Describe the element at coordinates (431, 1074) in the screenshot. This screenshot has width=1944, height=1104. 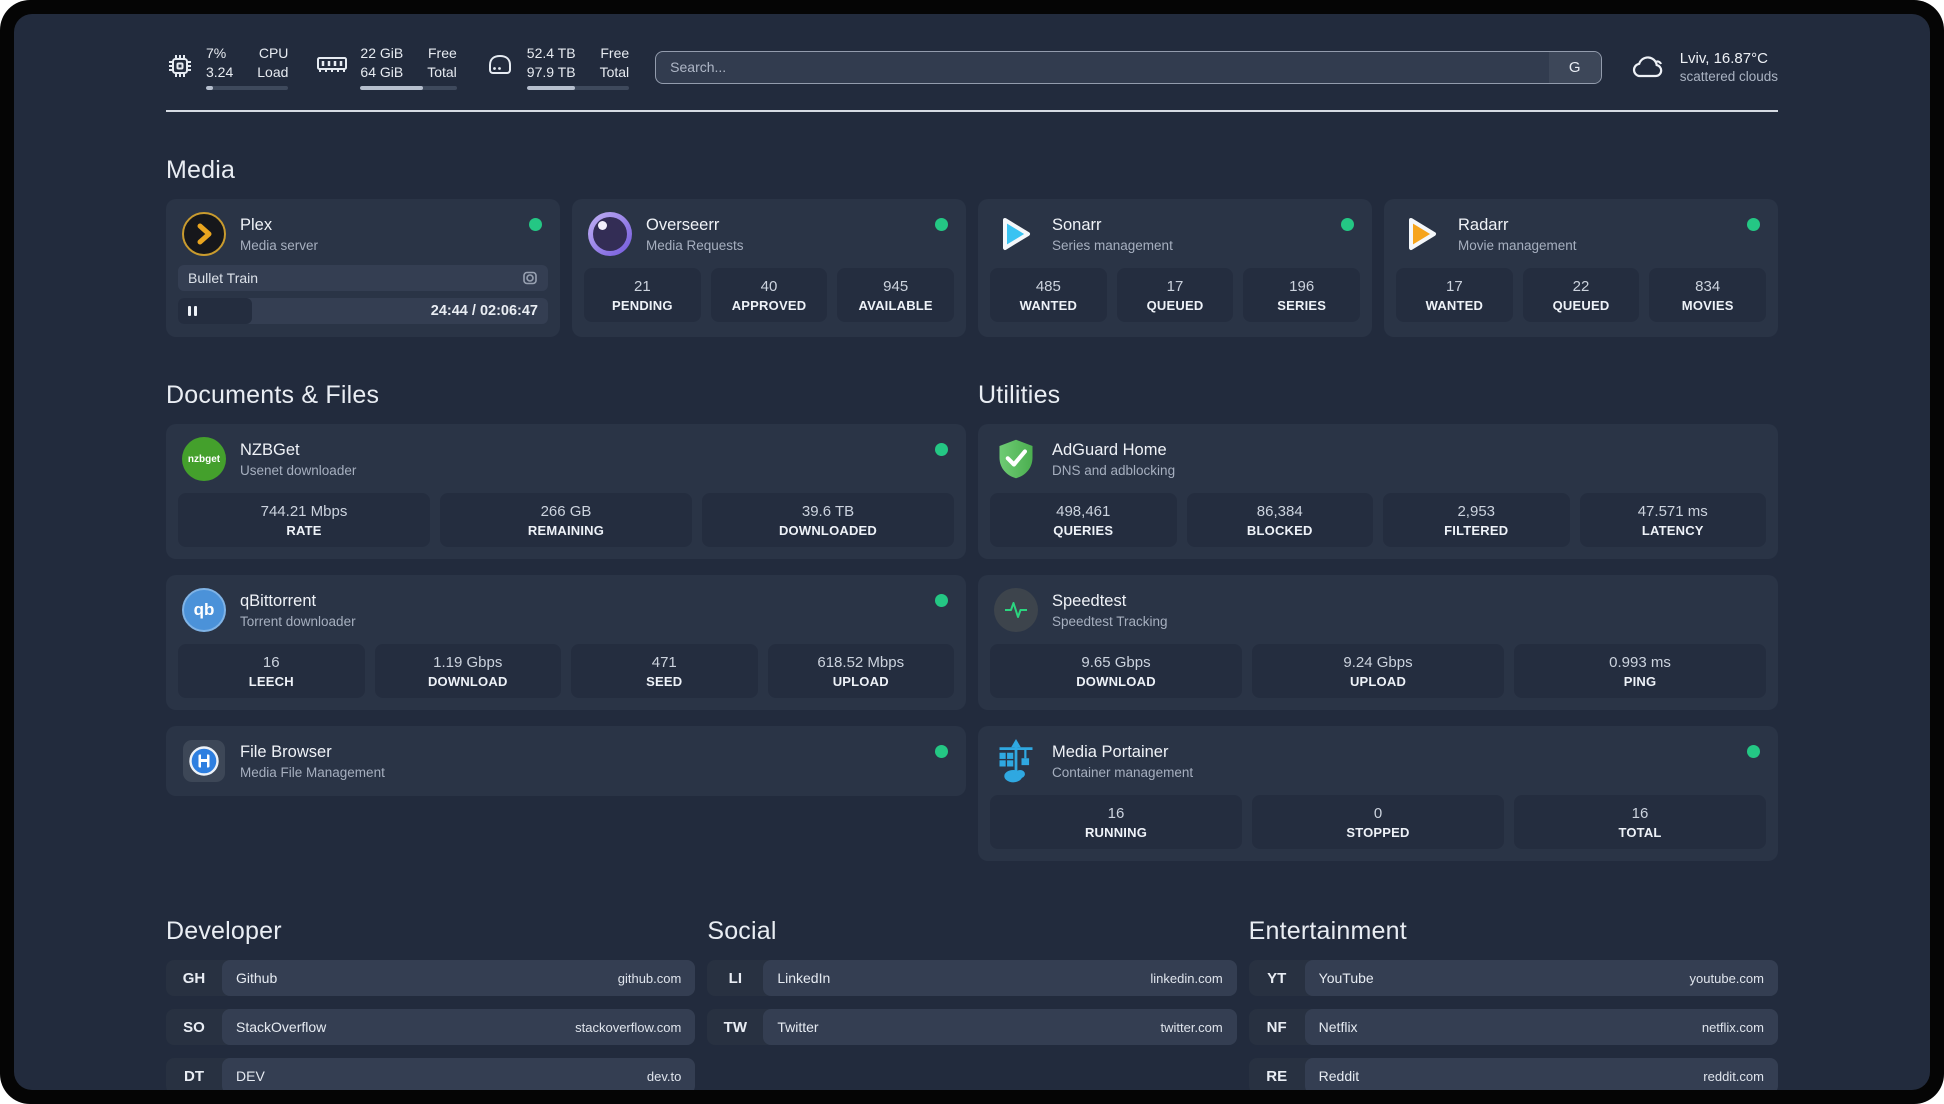
I see `bookmark-dev: DT DEV dev.to` at that location.